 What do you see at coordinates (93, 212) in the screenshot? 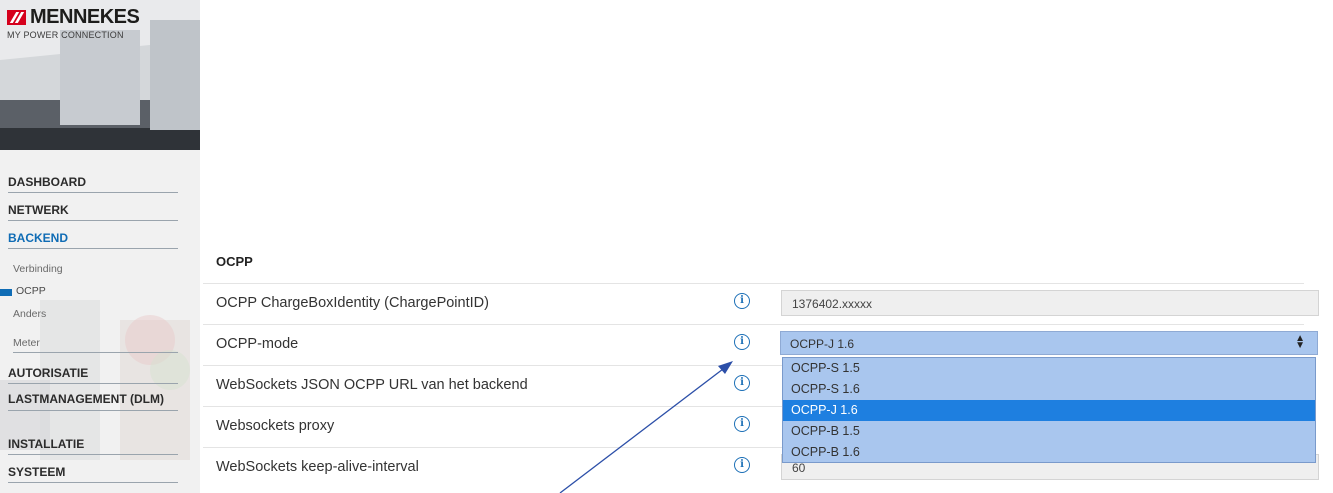
I see `nav-item-netwerk: NETWERK` at bounding box center [93, 212].